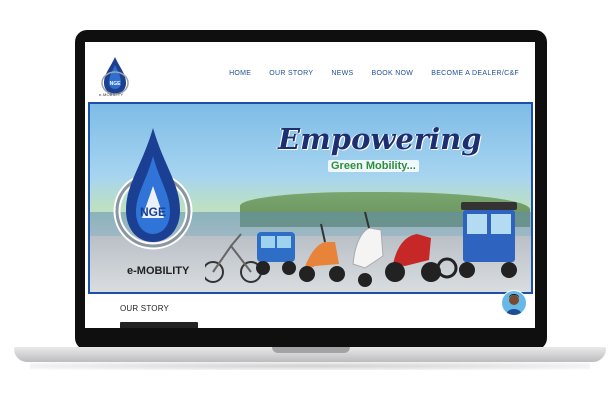 This screenshot has width=612, height=408. I want to click on nav-item-become-dealer: BECOME A DEALER/C&F, so click(475, 73).